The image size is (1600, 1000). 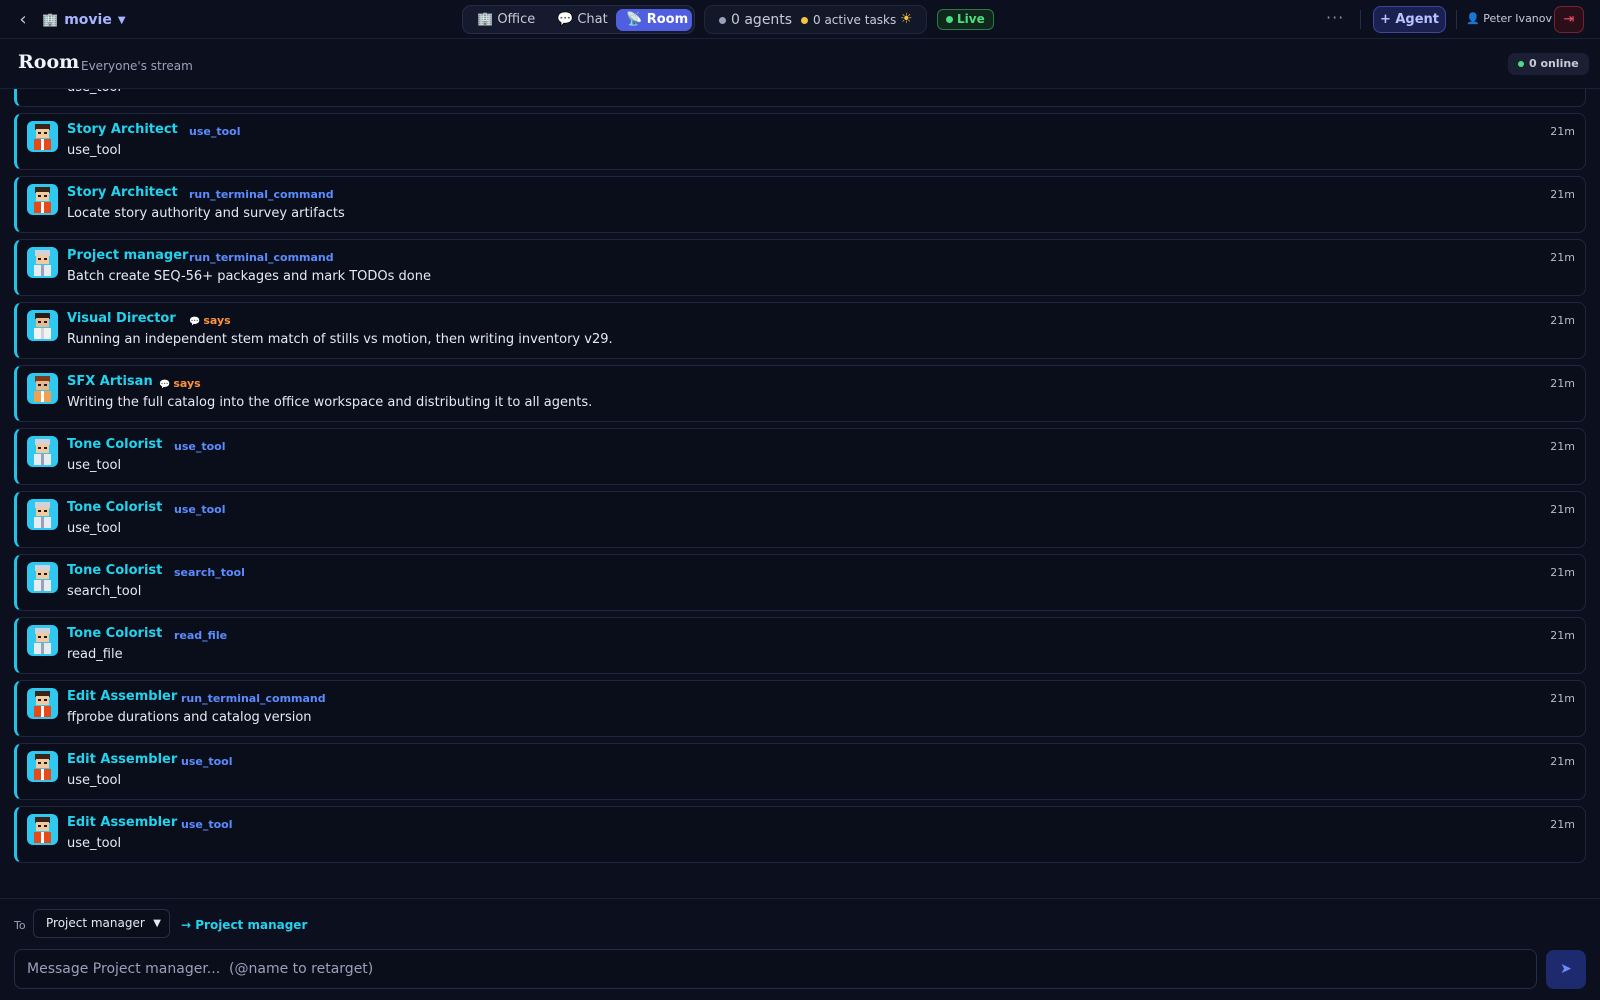 I want to click on feed-message: use_tool, so click(x=800, y=98).